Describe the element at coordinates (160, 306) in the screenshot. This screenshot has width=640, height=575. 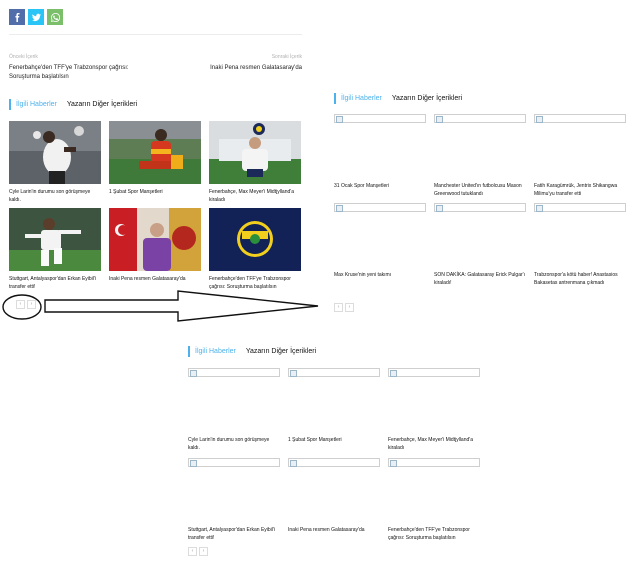
I see `annotation-arrow` at that location.